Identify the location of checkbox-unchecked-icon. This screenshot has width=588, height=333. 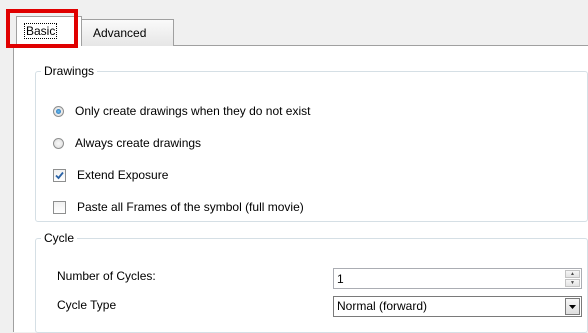
(59, 207).